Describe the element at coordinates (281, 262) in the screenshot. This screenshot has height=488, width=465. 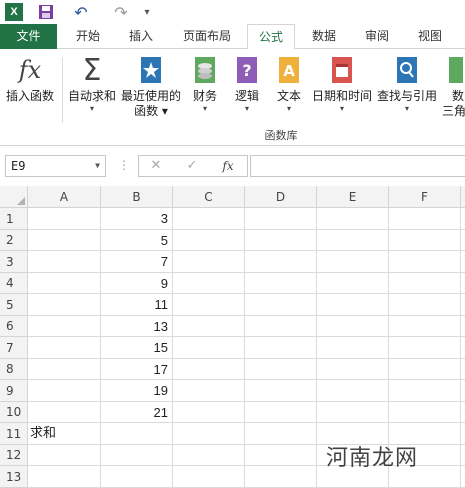
I see `cell-d3` at that location.